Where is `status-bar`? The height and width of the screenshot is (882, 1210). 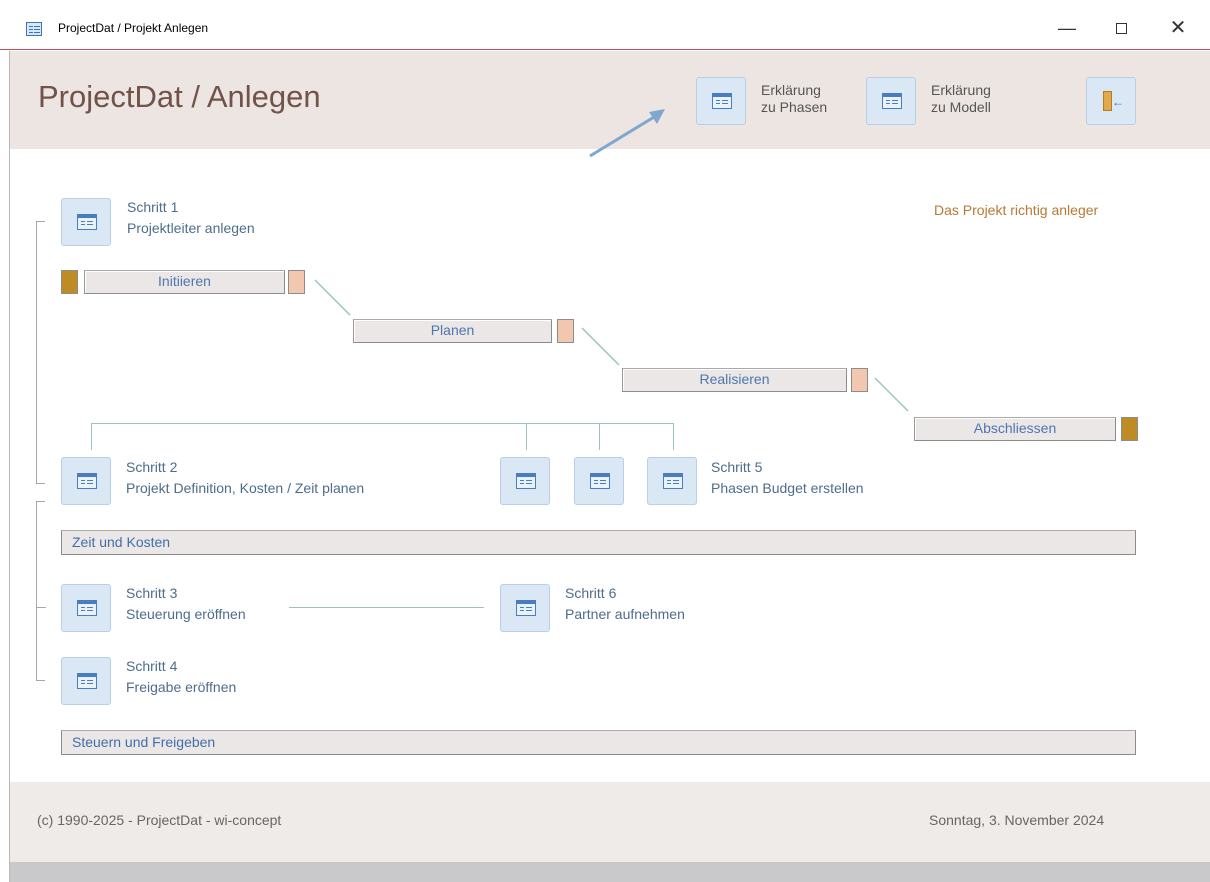 status-bar is located at coordinates (610, 872).